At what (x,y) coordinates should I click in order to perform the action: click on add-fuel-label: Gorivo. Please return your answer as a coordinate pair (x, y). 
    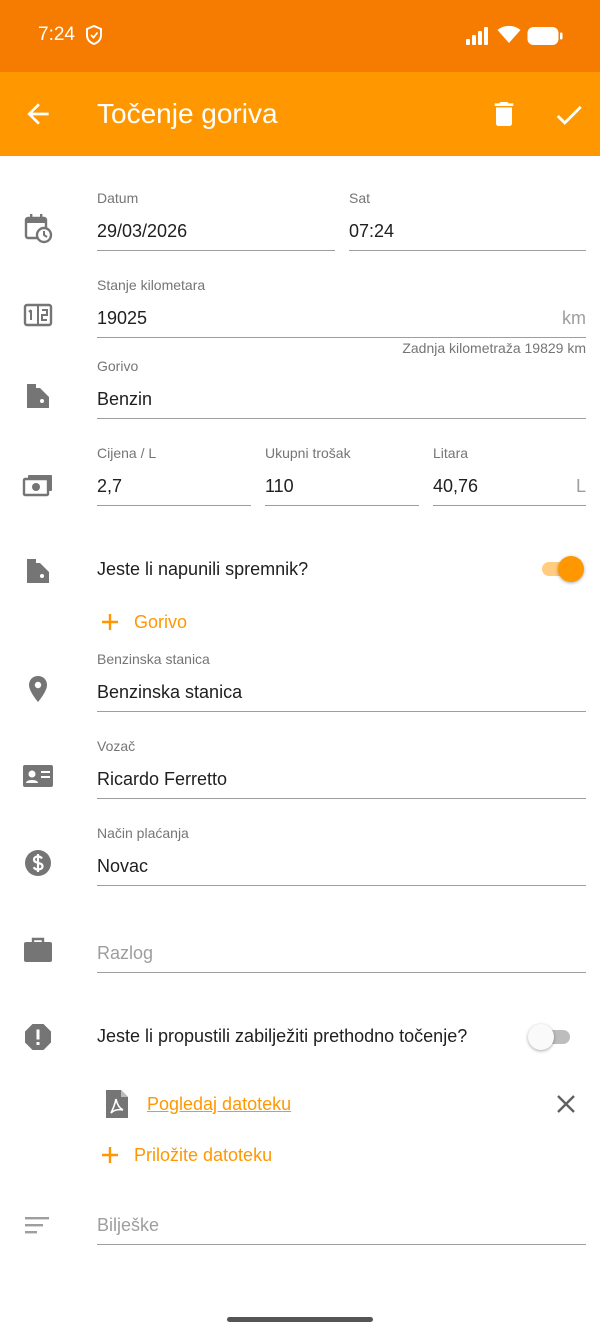
    Looking at the image, I should click on (161, 621).